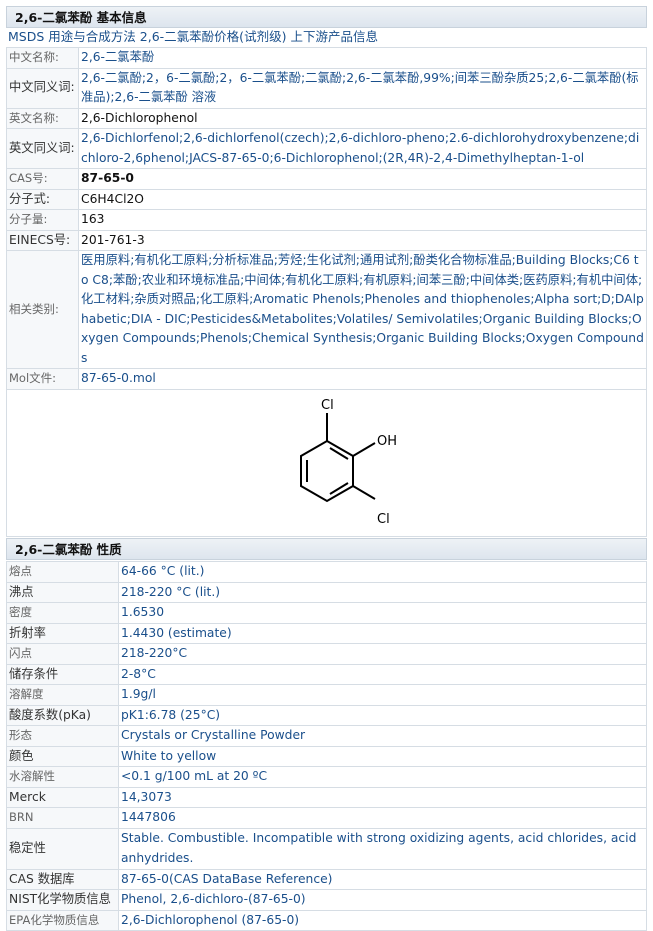  I want to click on basic-info-header: 2,6-二氯苯酚 基本信息, so click(326, 17).